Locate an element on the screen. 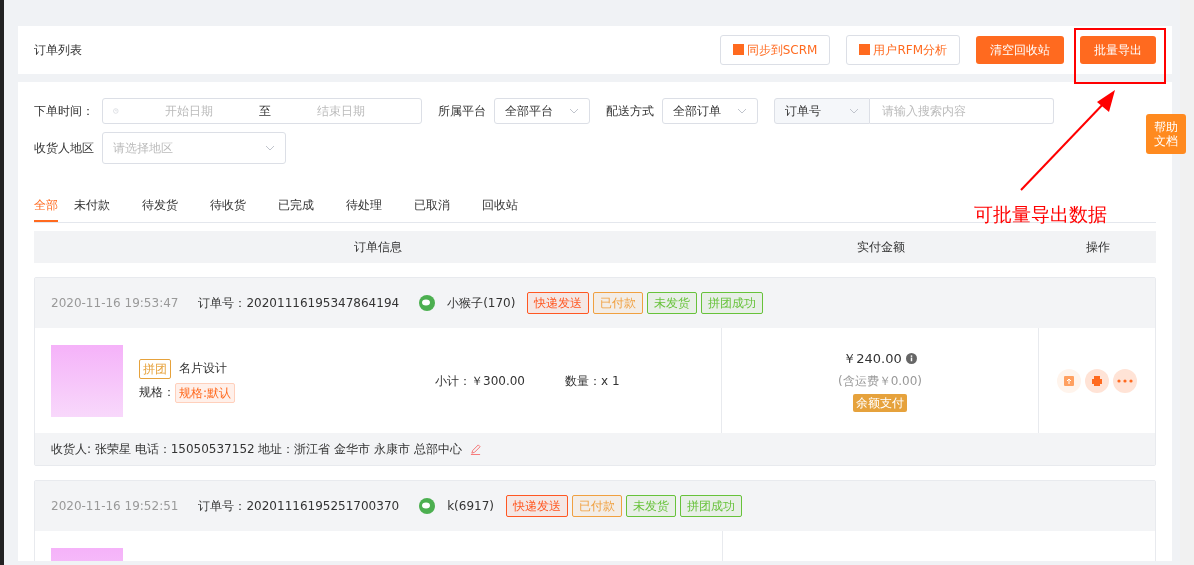 This screenshot has width=1194, height=565. more-icon is located at coordinates (1125, 380).